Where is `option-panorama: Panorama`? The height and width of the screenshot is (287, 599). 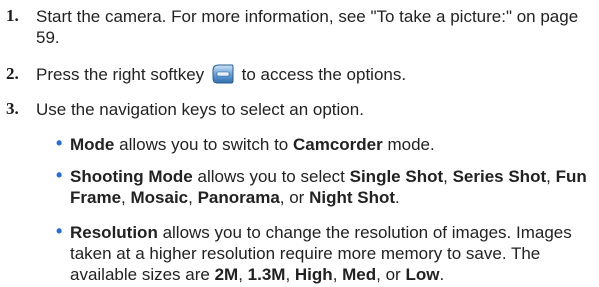
option-panorama: Panorama is located at coordinates (238, 197).